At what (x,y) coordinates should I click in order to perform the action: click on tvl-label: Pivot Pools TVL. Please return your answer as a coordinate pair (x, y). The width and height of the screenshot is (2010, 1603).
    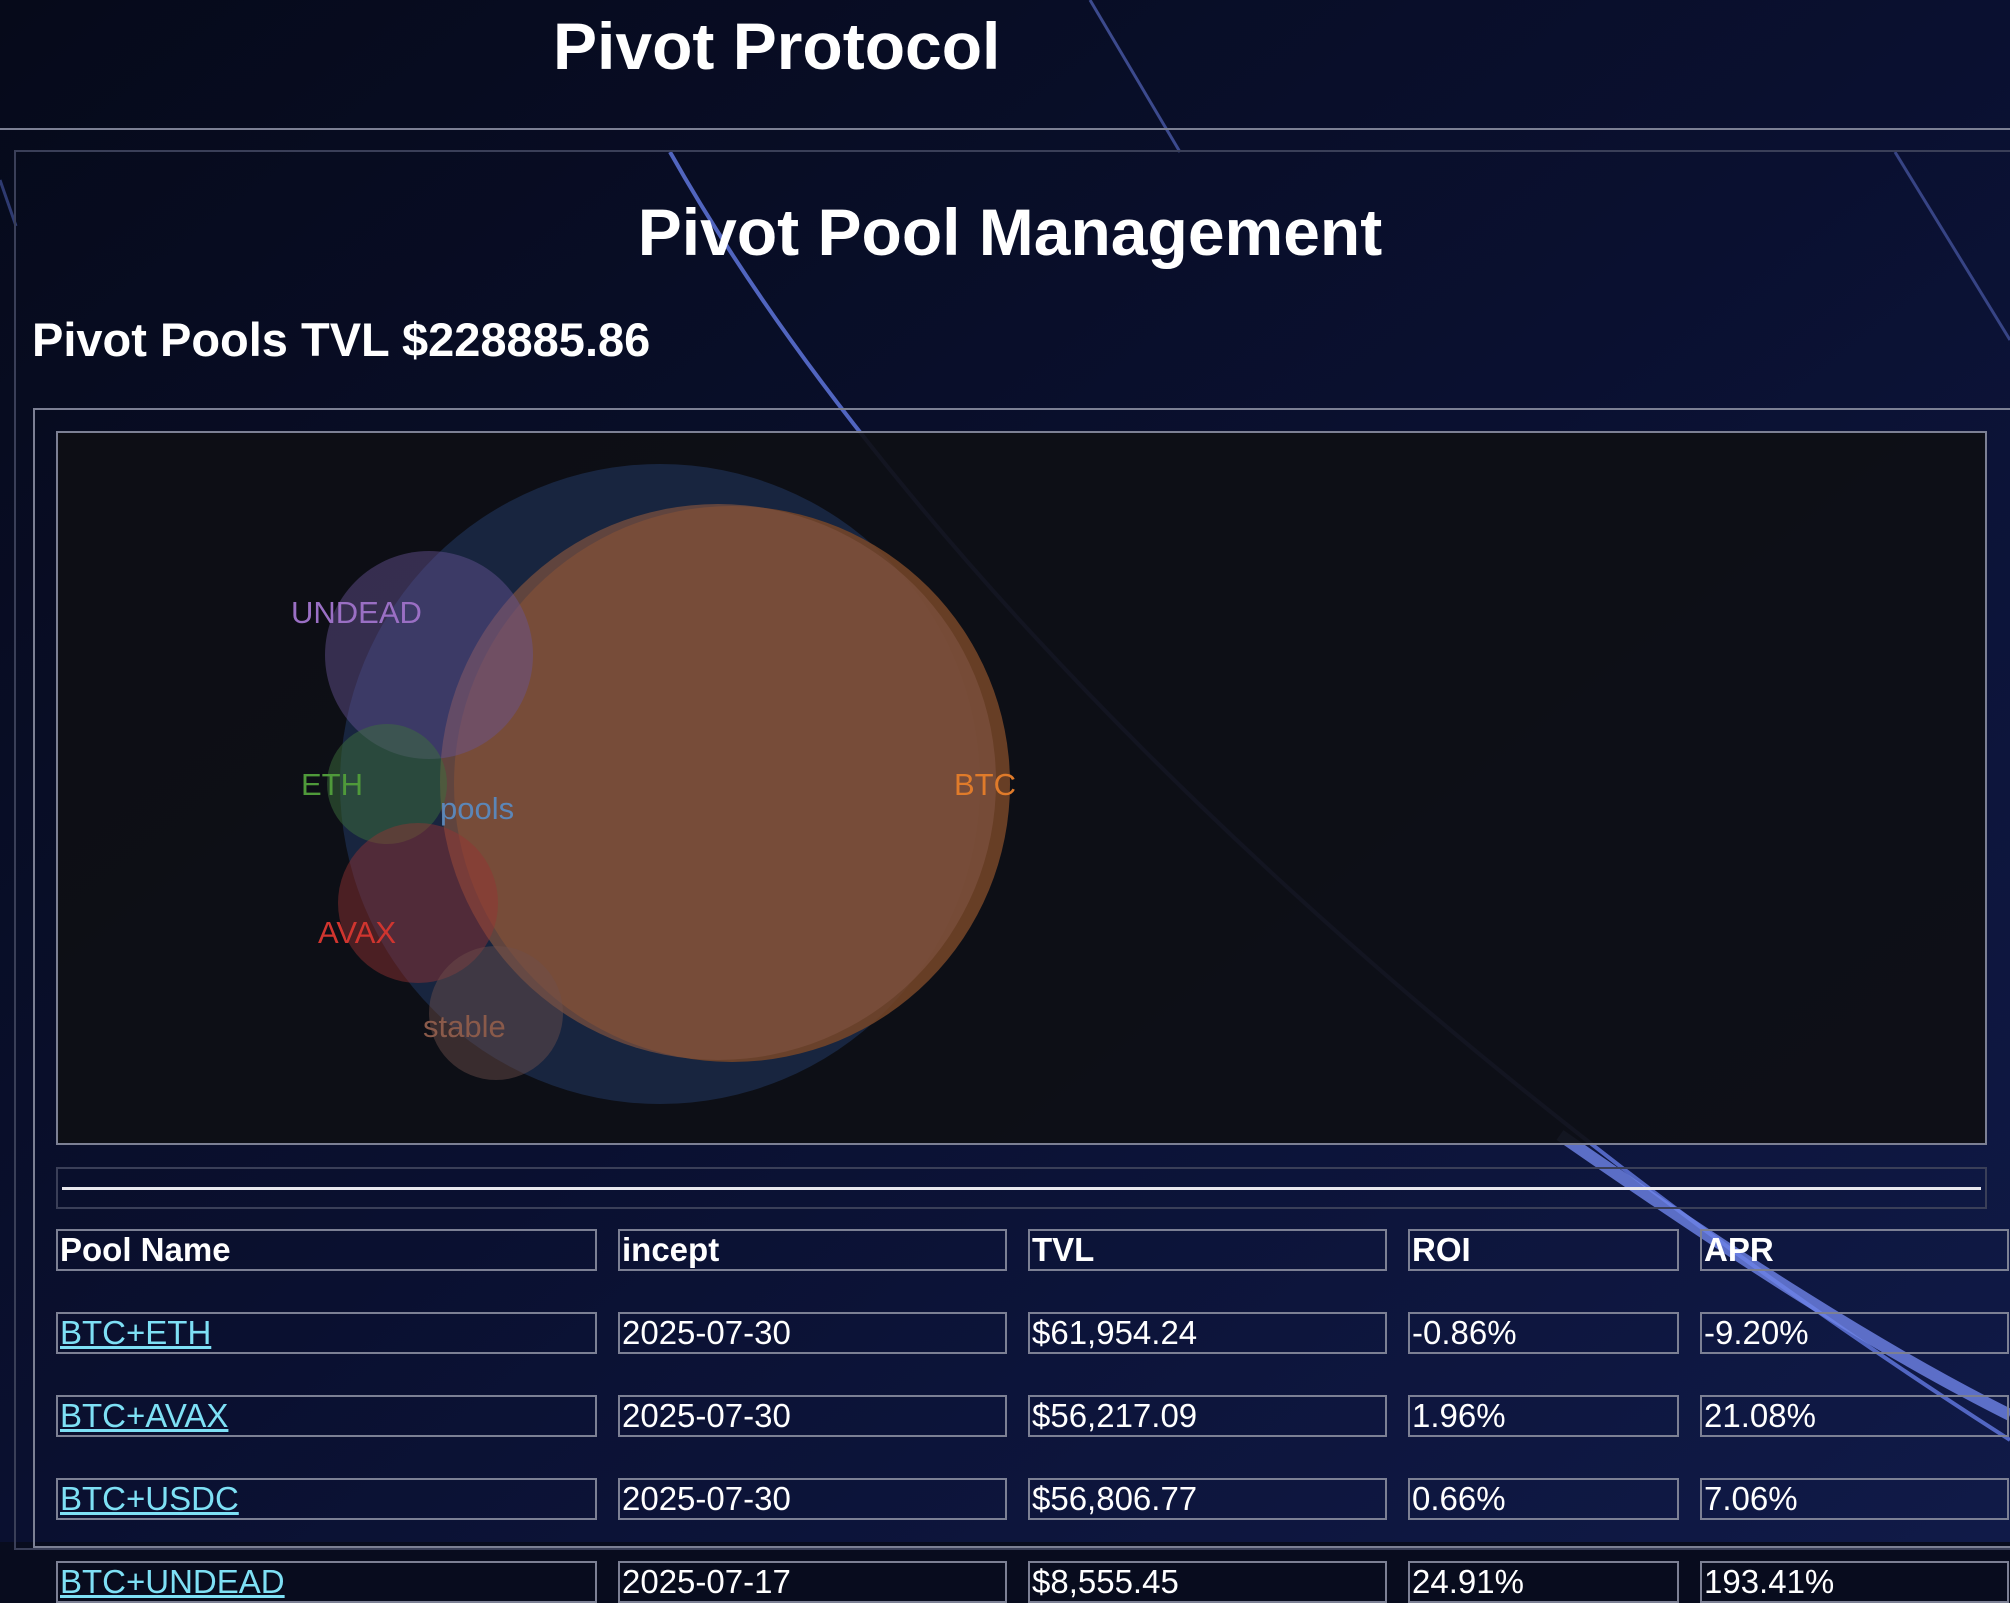
    Looking at the image, I should click on (210, 339).